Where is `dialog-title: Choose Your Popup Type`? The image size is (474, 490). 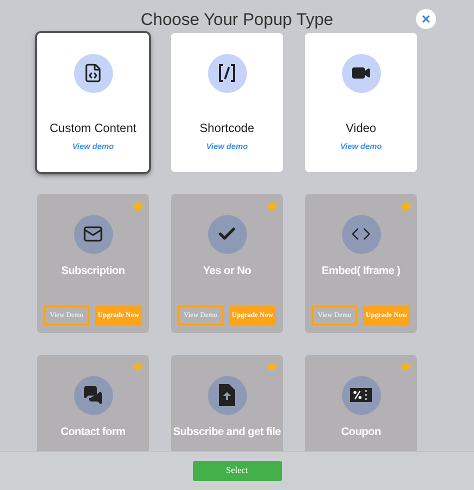
dialog-title: Choose Your Popup Type is located at coordinates (237, 20).